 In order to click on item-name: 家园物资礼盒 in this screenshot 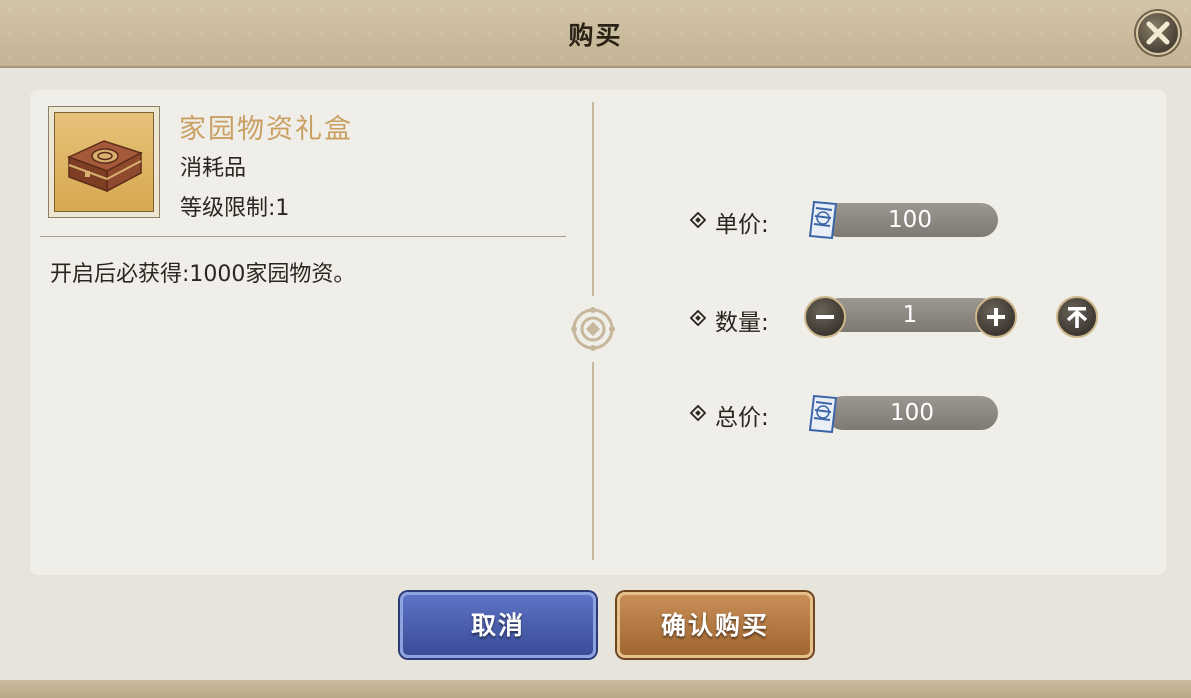, I will do `click(266, 129)`.